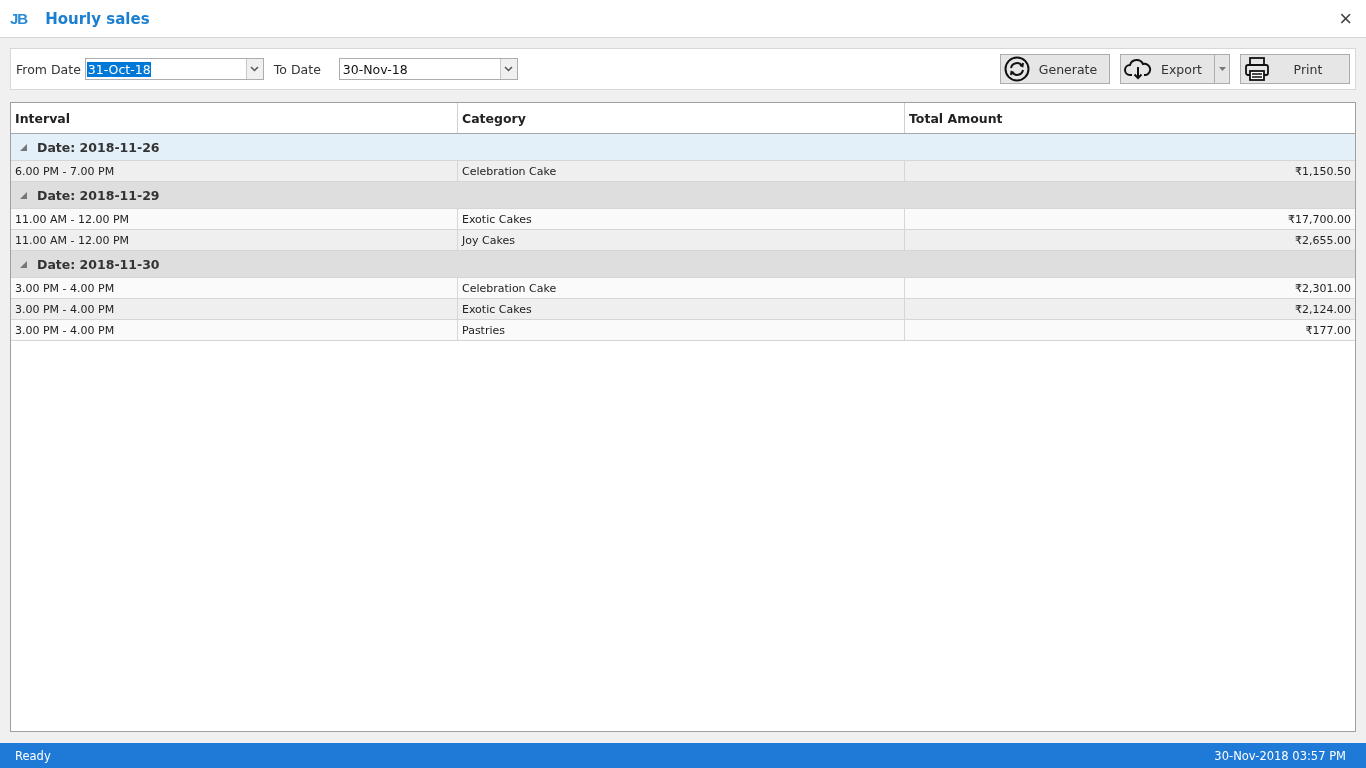 The image size is (1366, 768). I want to click on refresh-icon, so click(1017, 69).